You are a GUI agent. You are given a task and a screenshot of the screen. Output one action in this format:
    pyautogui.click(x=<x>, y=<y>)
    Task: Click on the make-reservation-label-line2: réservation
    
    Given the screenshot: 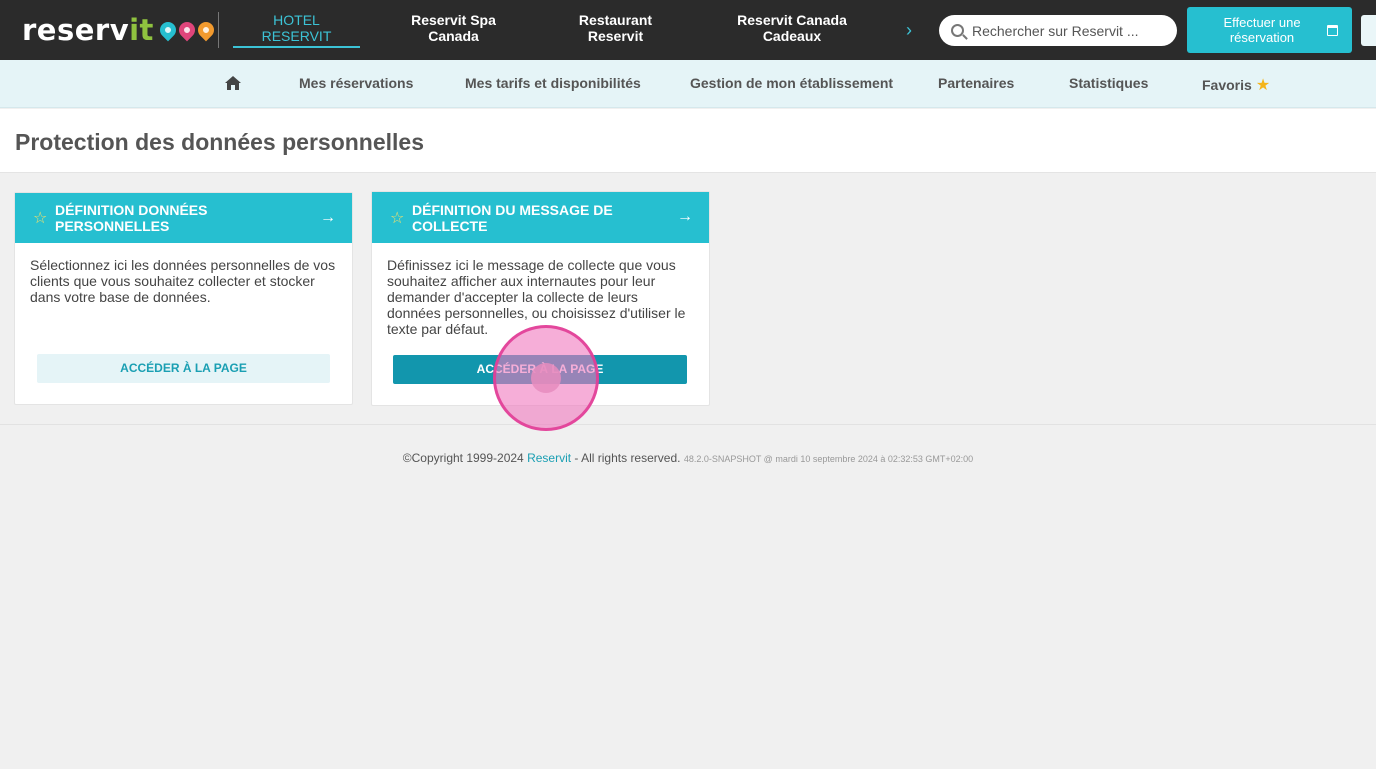 What is the action you would take?
    pyautogui.click(x=1262, y=37)
    